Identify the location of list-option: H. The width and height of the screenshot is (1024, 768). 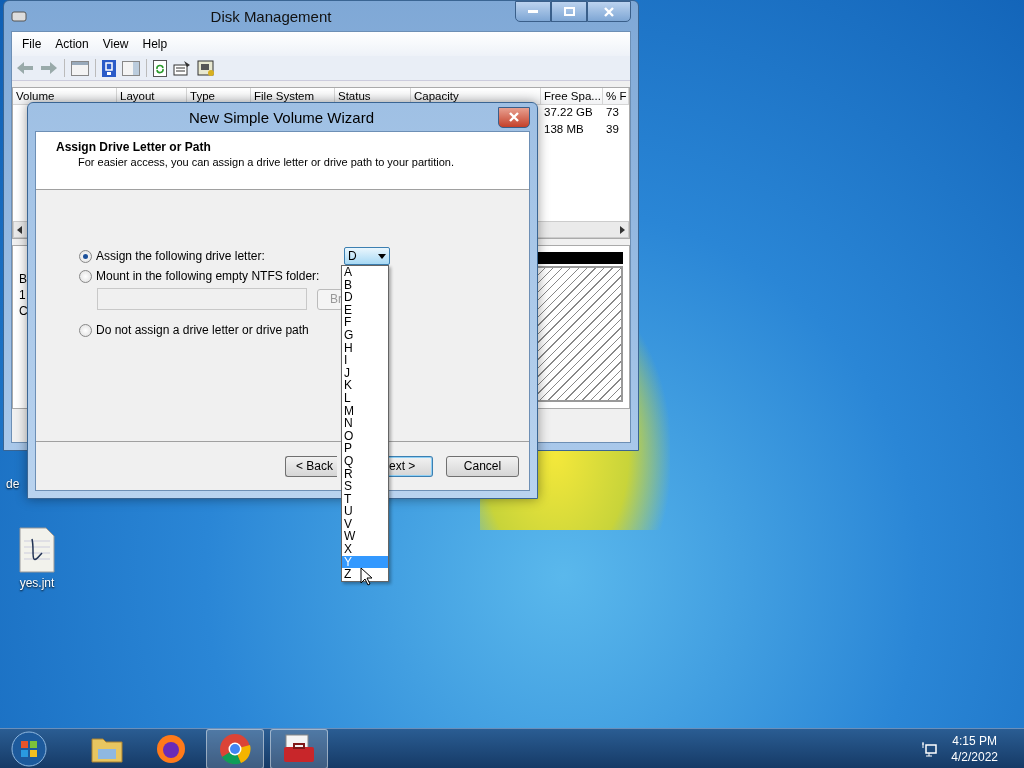
(365, 348).